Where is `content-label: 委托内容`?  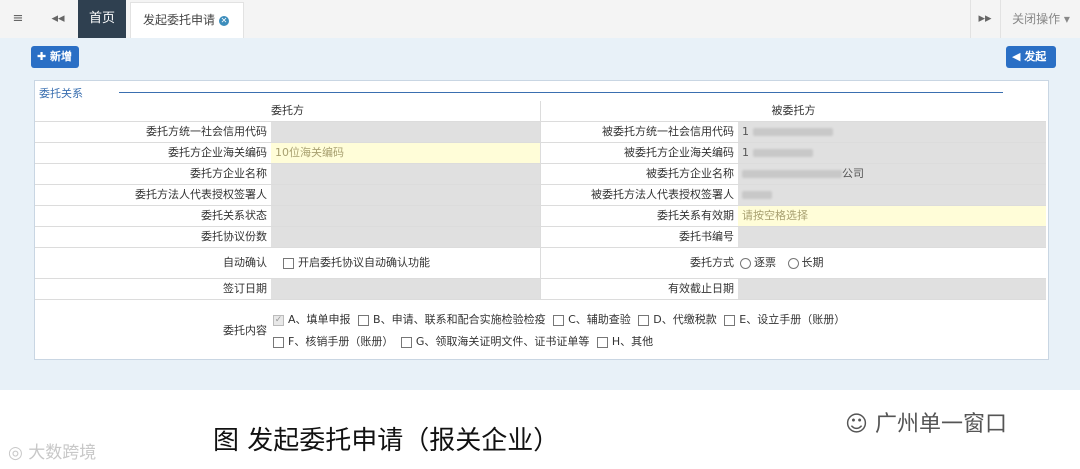 content-label: 委托内容 is located at coordinates (245, 330).